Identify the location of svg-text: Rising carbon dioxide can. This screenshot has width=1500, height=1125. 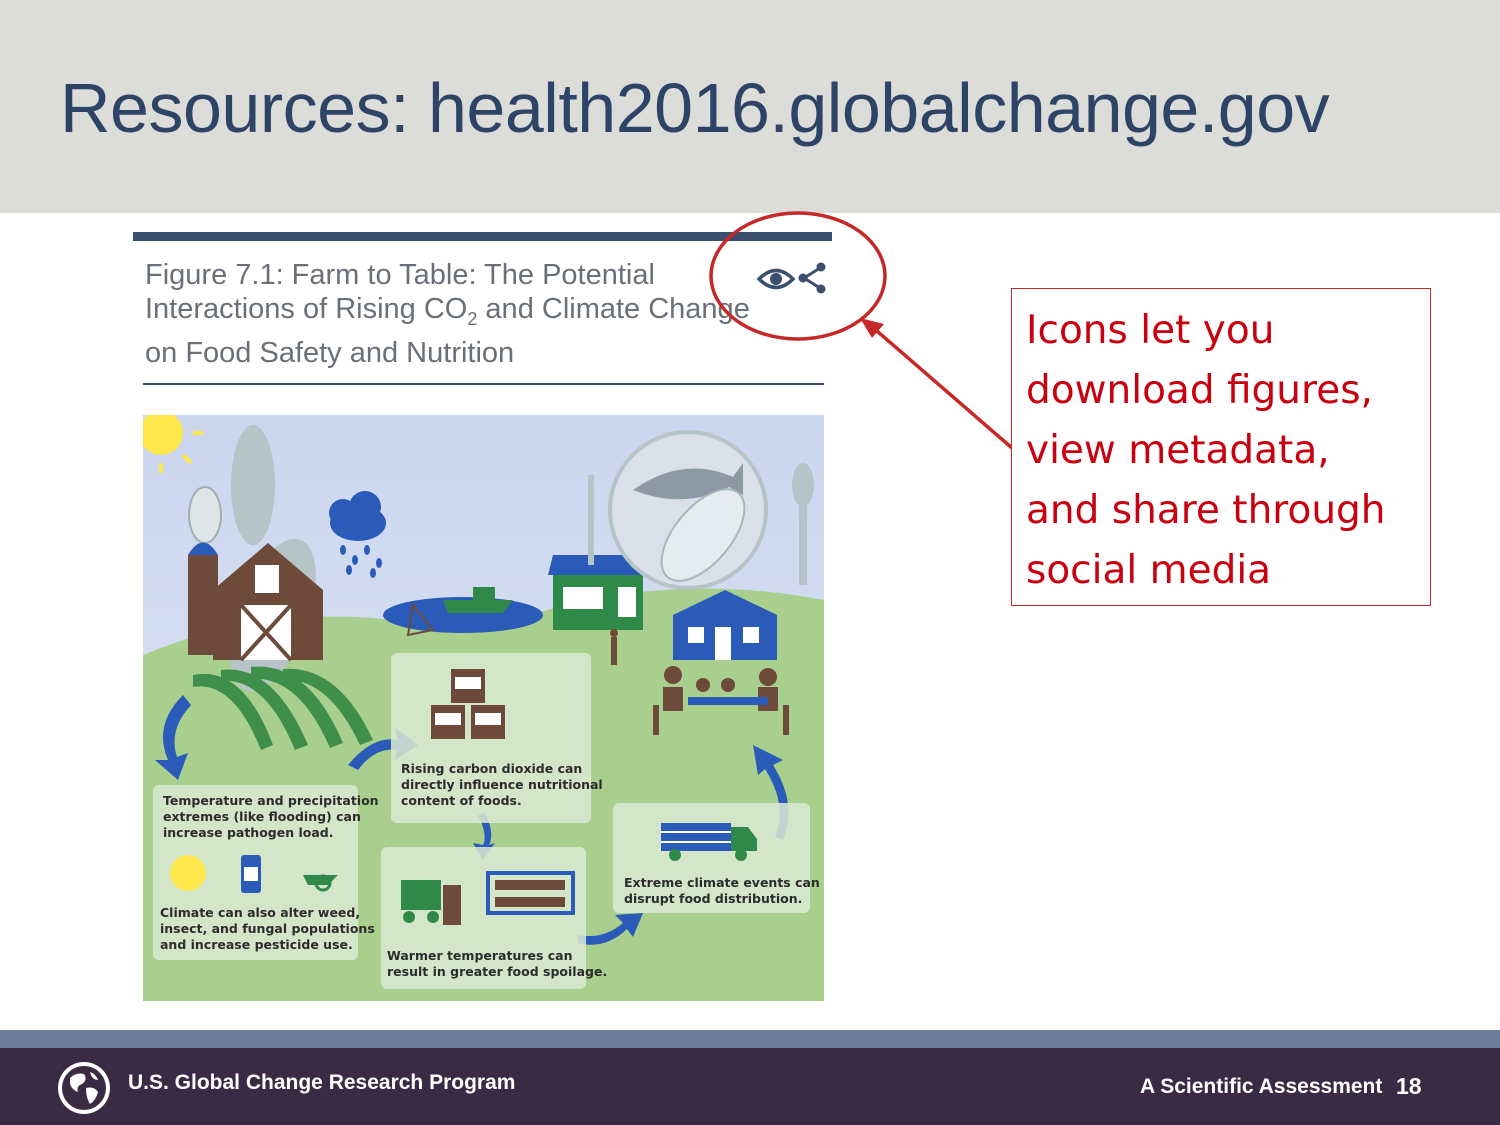
(491, 768).